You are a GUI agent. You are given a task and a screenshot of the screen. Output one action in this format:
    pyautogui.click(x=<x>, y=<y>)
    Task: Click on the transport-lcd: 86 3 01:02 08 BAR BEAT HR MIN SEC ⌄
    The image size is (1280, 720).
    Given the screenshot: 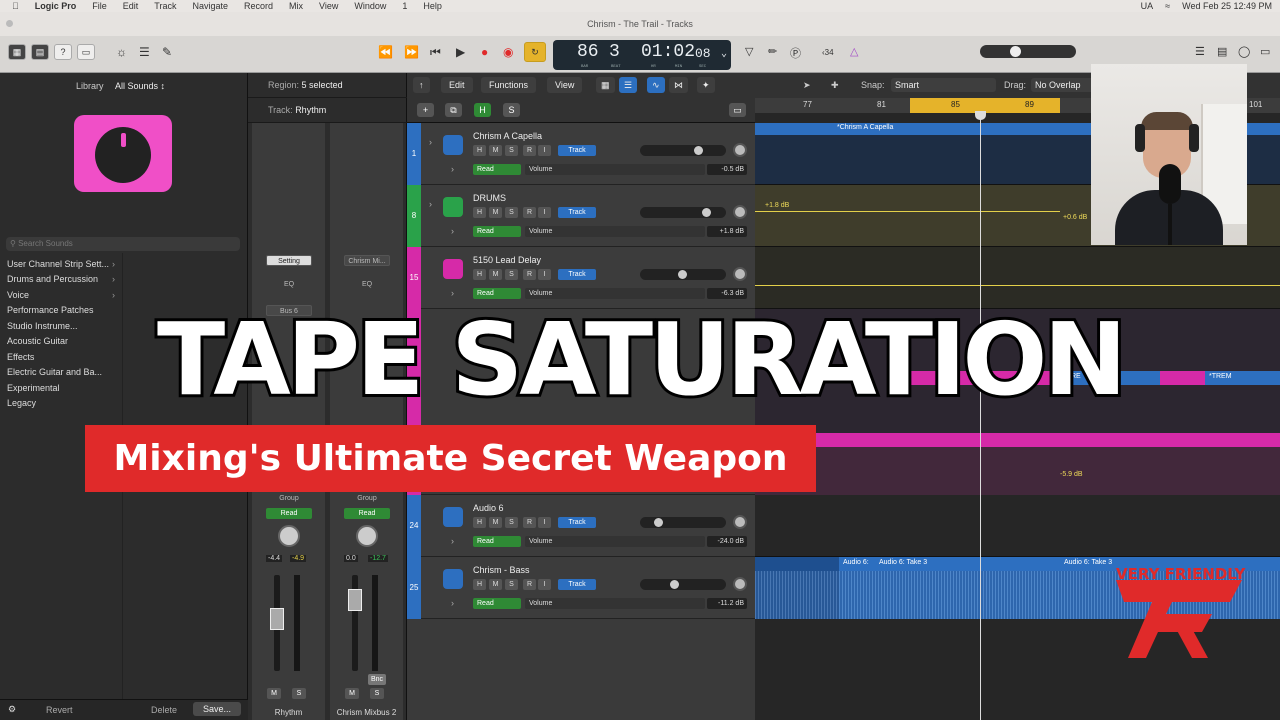 What is the action you would take?
    pyautogui.click(x=642, y=55)
    